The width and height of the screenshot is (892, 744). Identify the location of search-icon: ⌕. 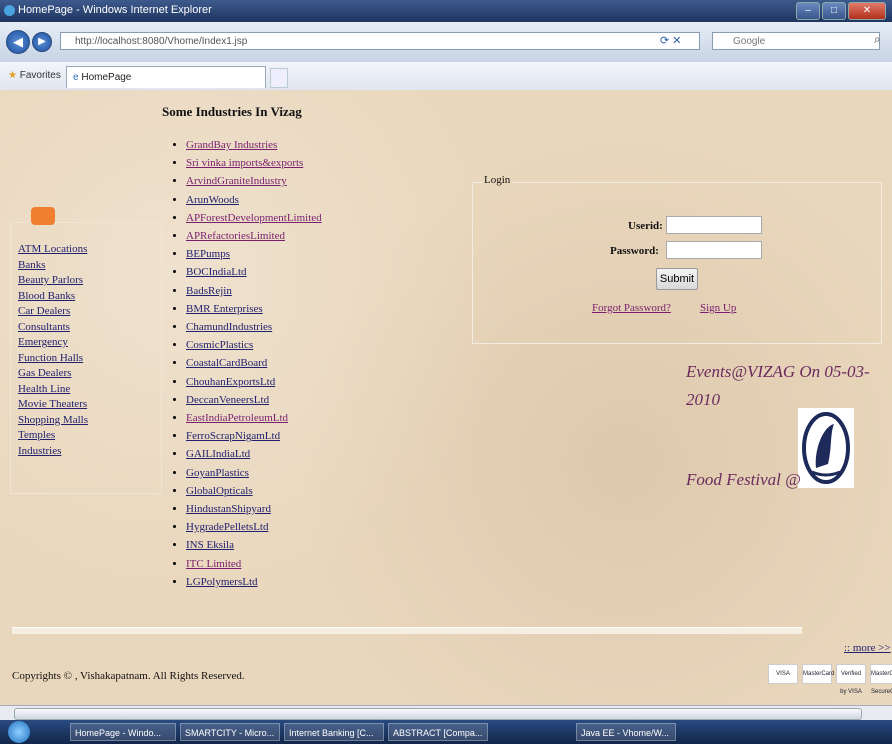
(877, 39).